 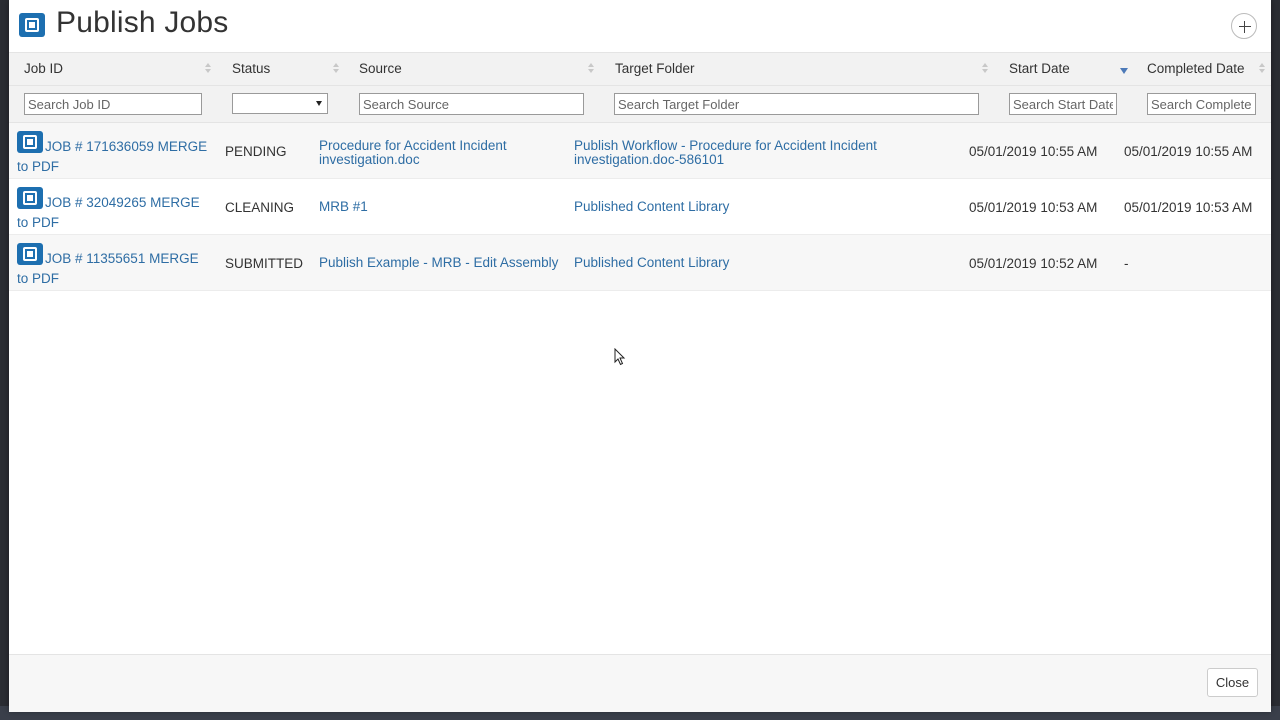 I want to click on job-id-link: JOB # 171636059 MERGE to PDF, so click(x=112, y=156).